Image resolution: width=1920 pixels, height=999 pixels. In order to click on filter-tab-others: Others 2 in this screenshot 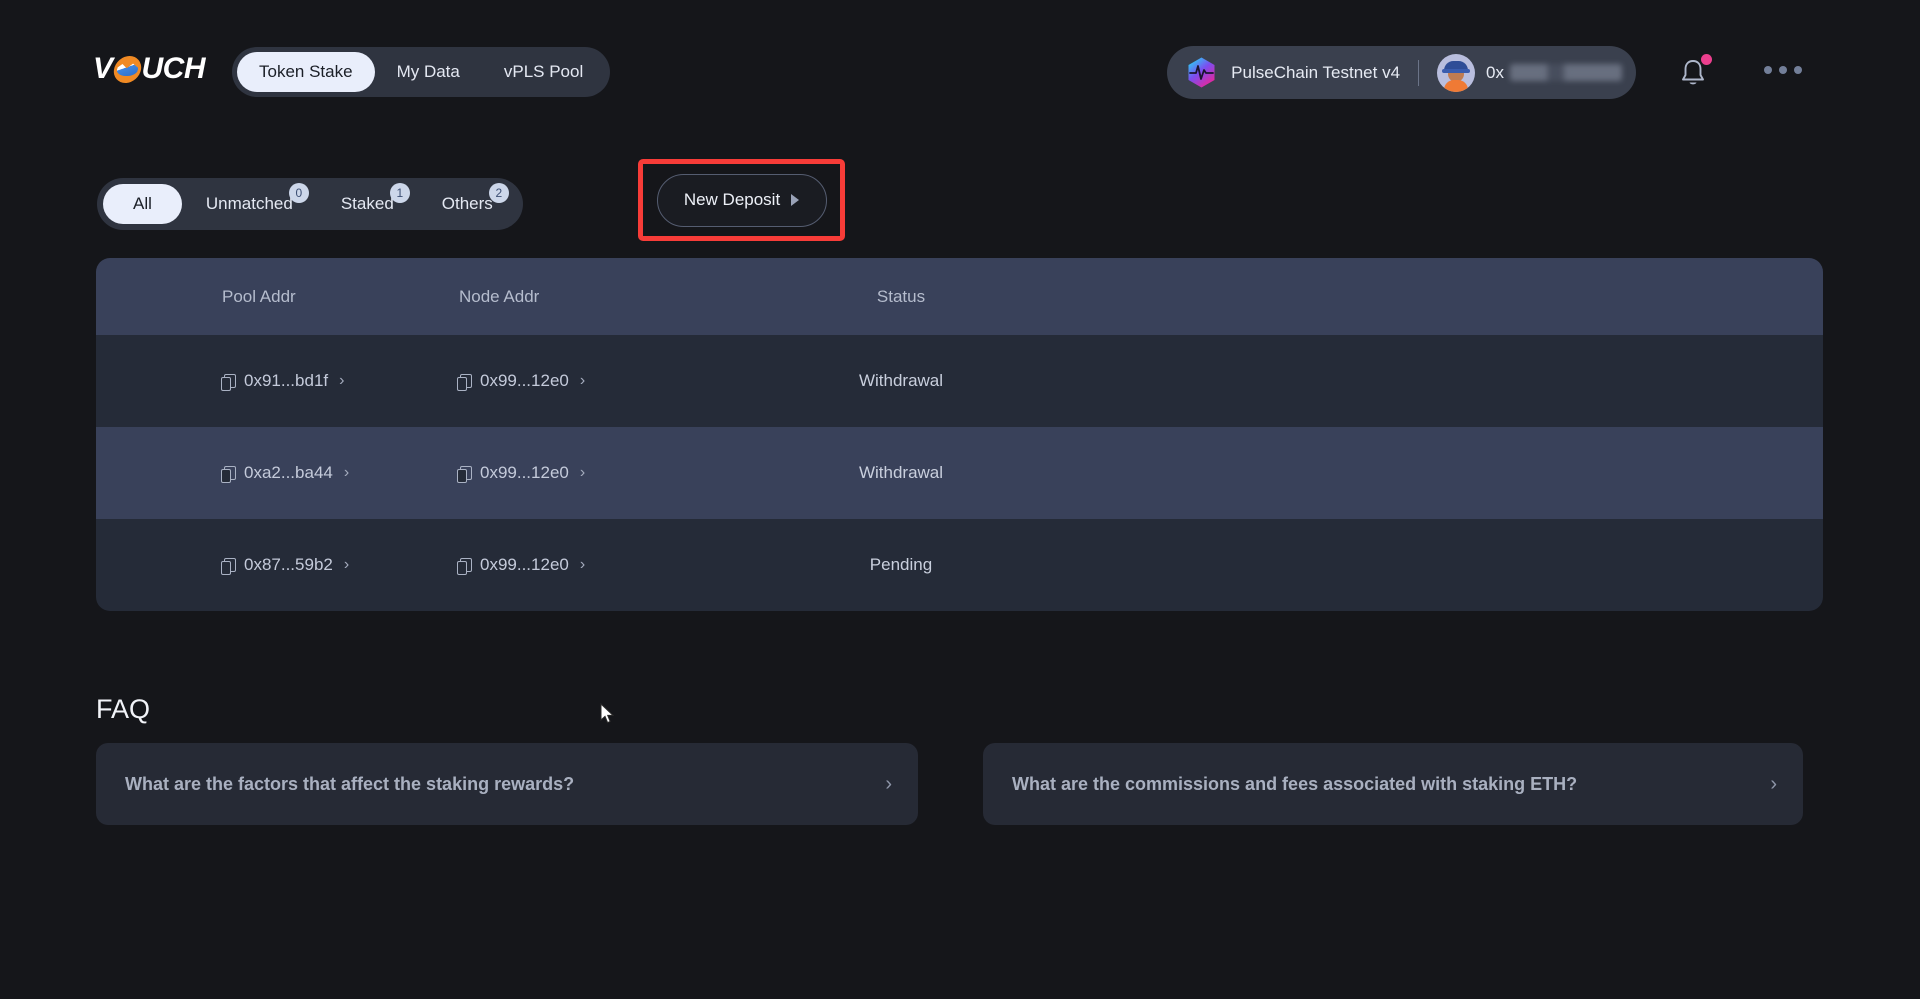, I will do `click(467, 203)`.